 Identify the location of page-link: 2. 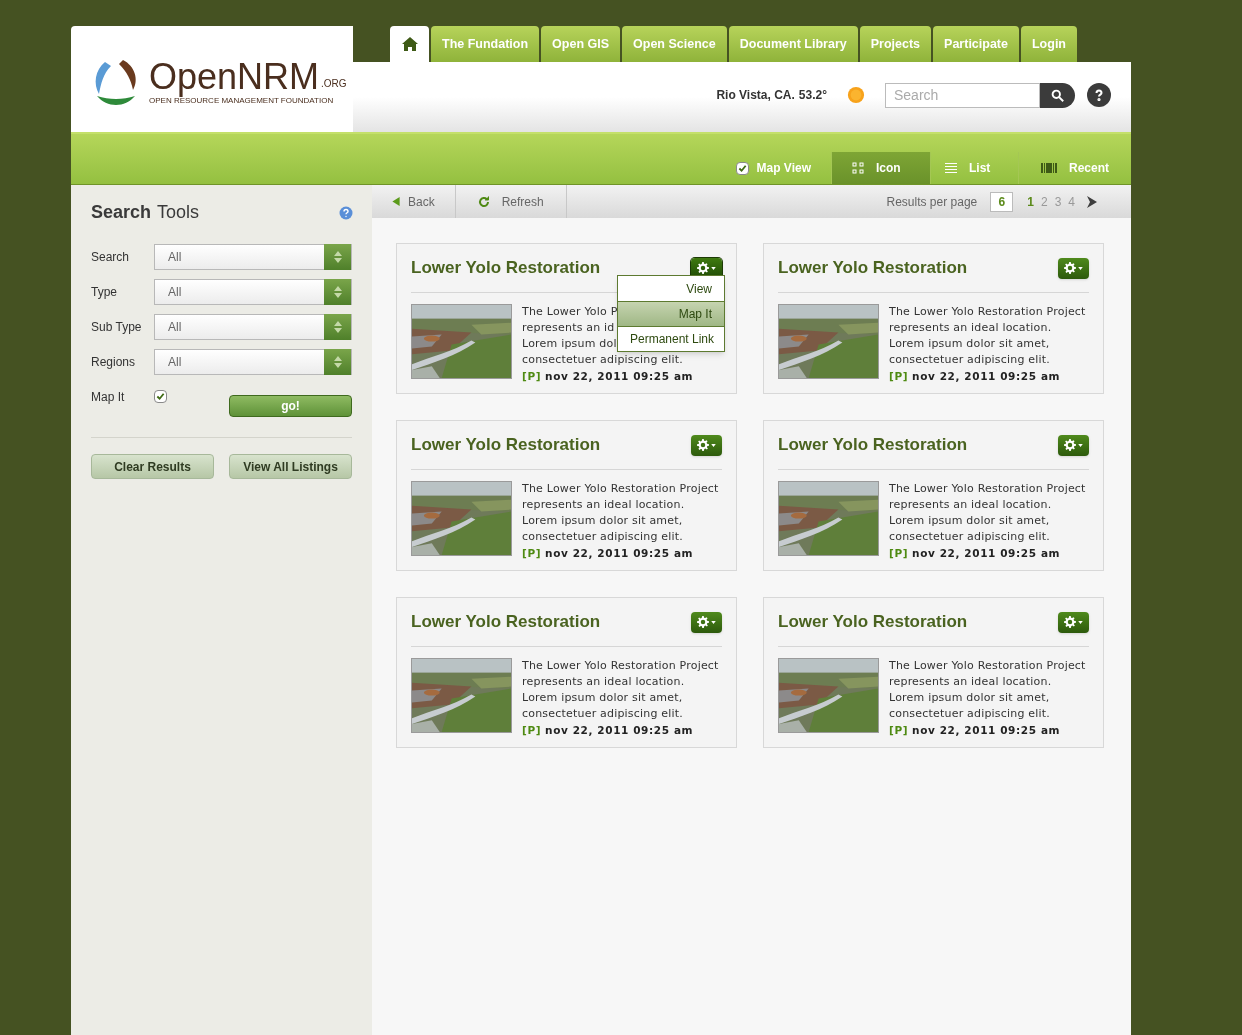
(1044, 201).